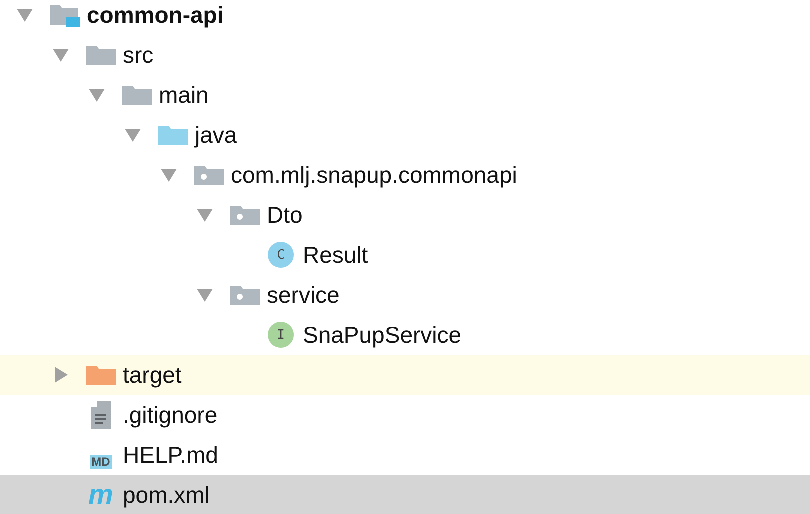 Image resolution: width=810 pixels, height=514 pixels. I want to click on tree-item-label: main, so click(184, 95).